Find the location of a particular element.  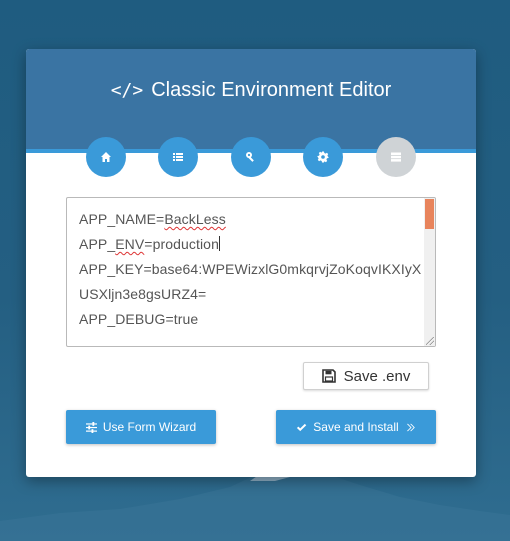

step-final is located at coordinates (396, 157).